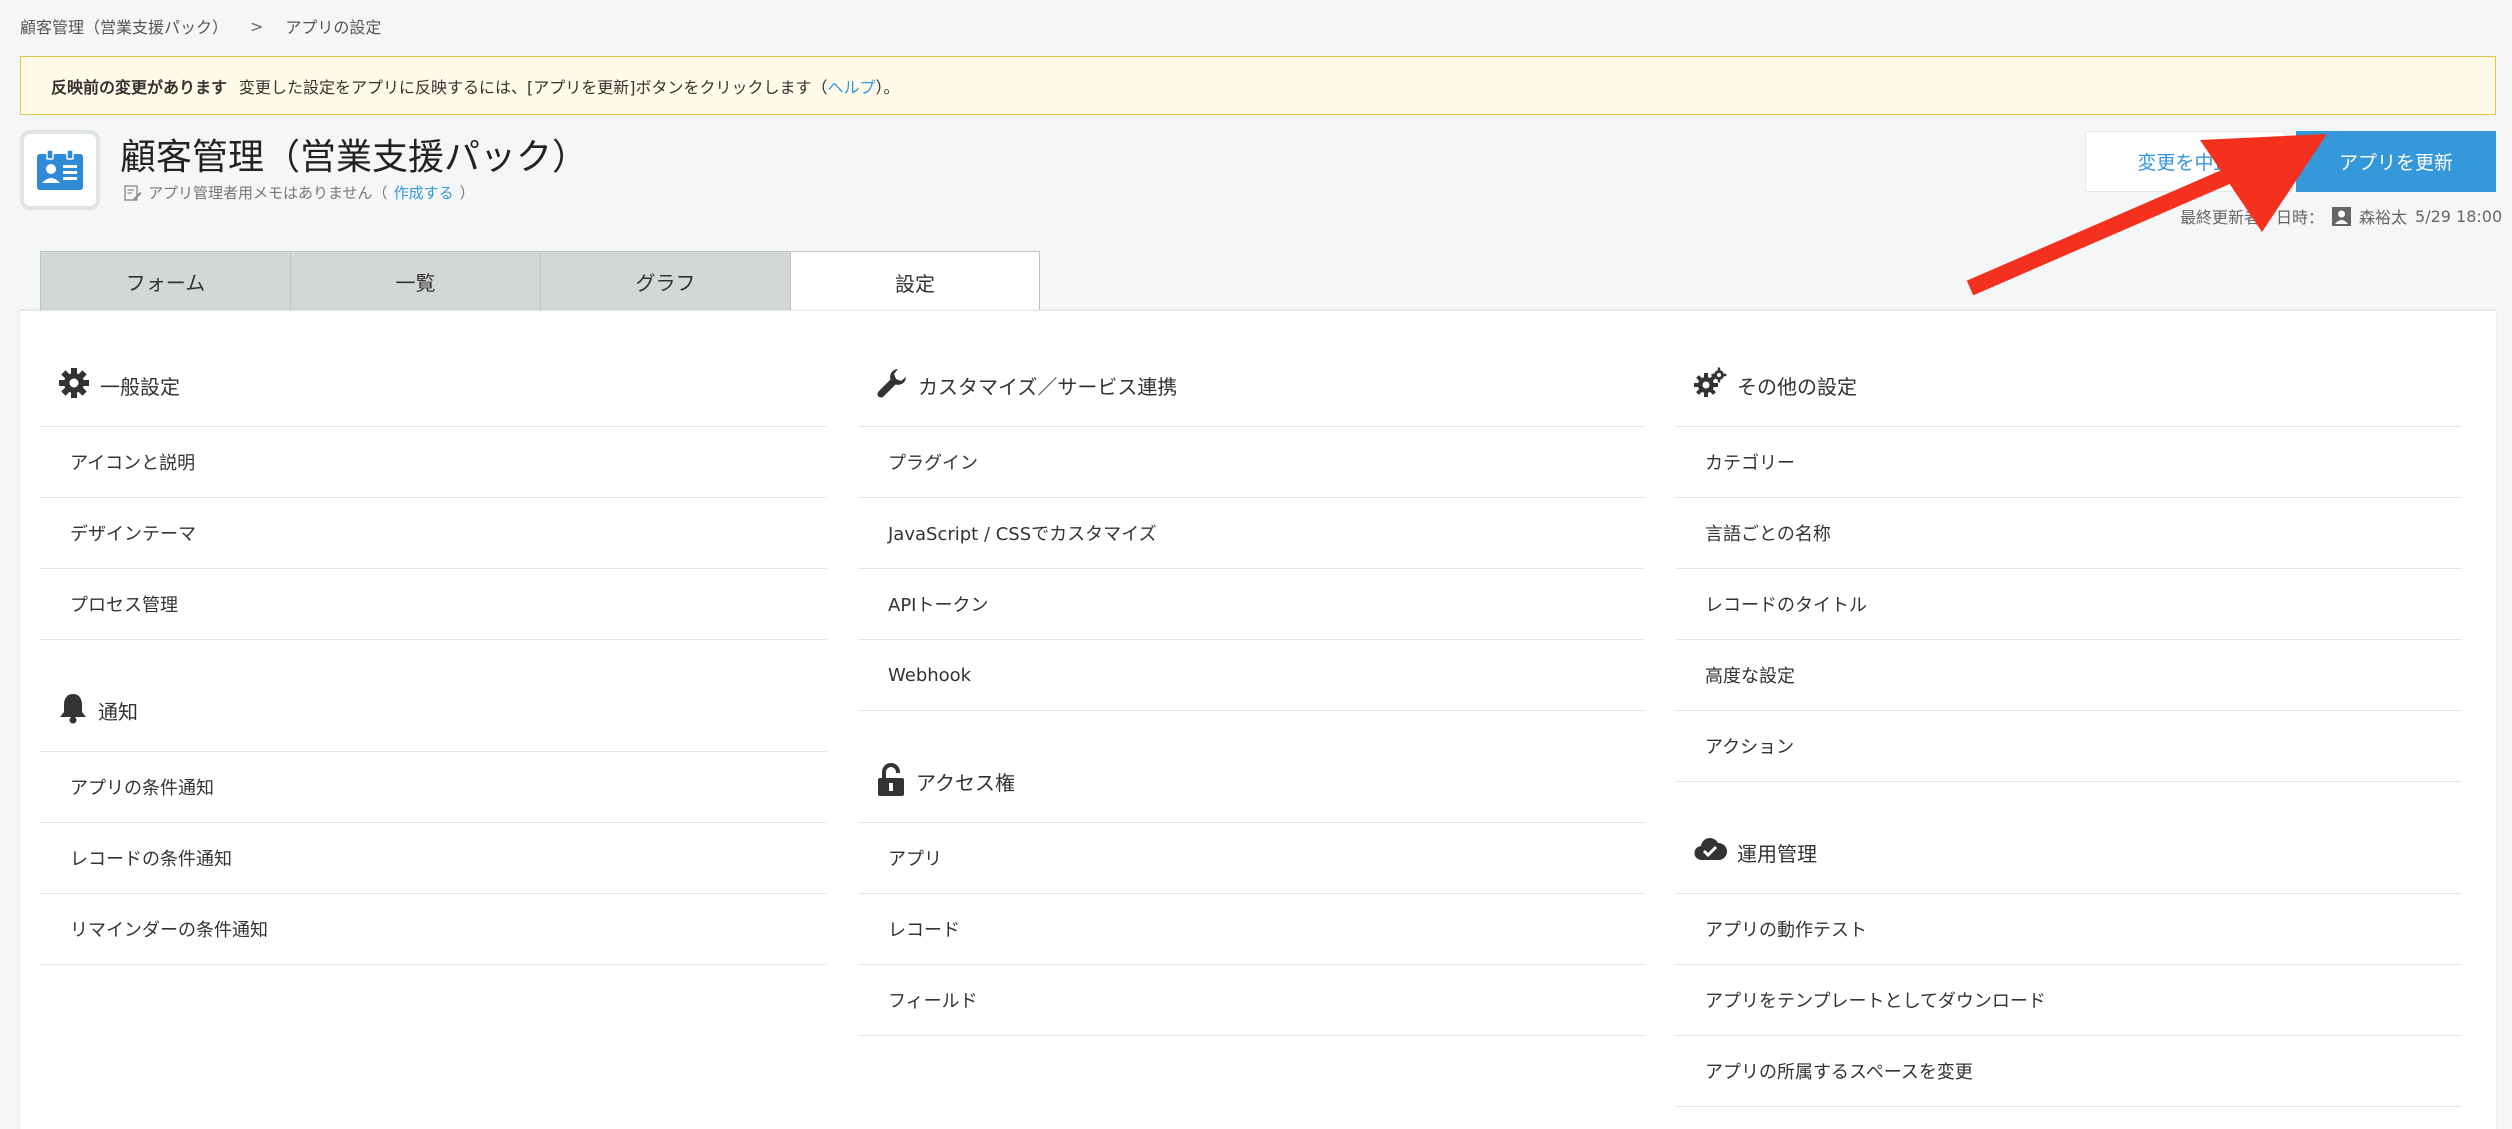 The width and height of the screenshot is (2512, 1129). What do you see at coordinates (2068, 746) in the screenshot?
I see `item-action: アクション` at bounding box center [2068, 746].